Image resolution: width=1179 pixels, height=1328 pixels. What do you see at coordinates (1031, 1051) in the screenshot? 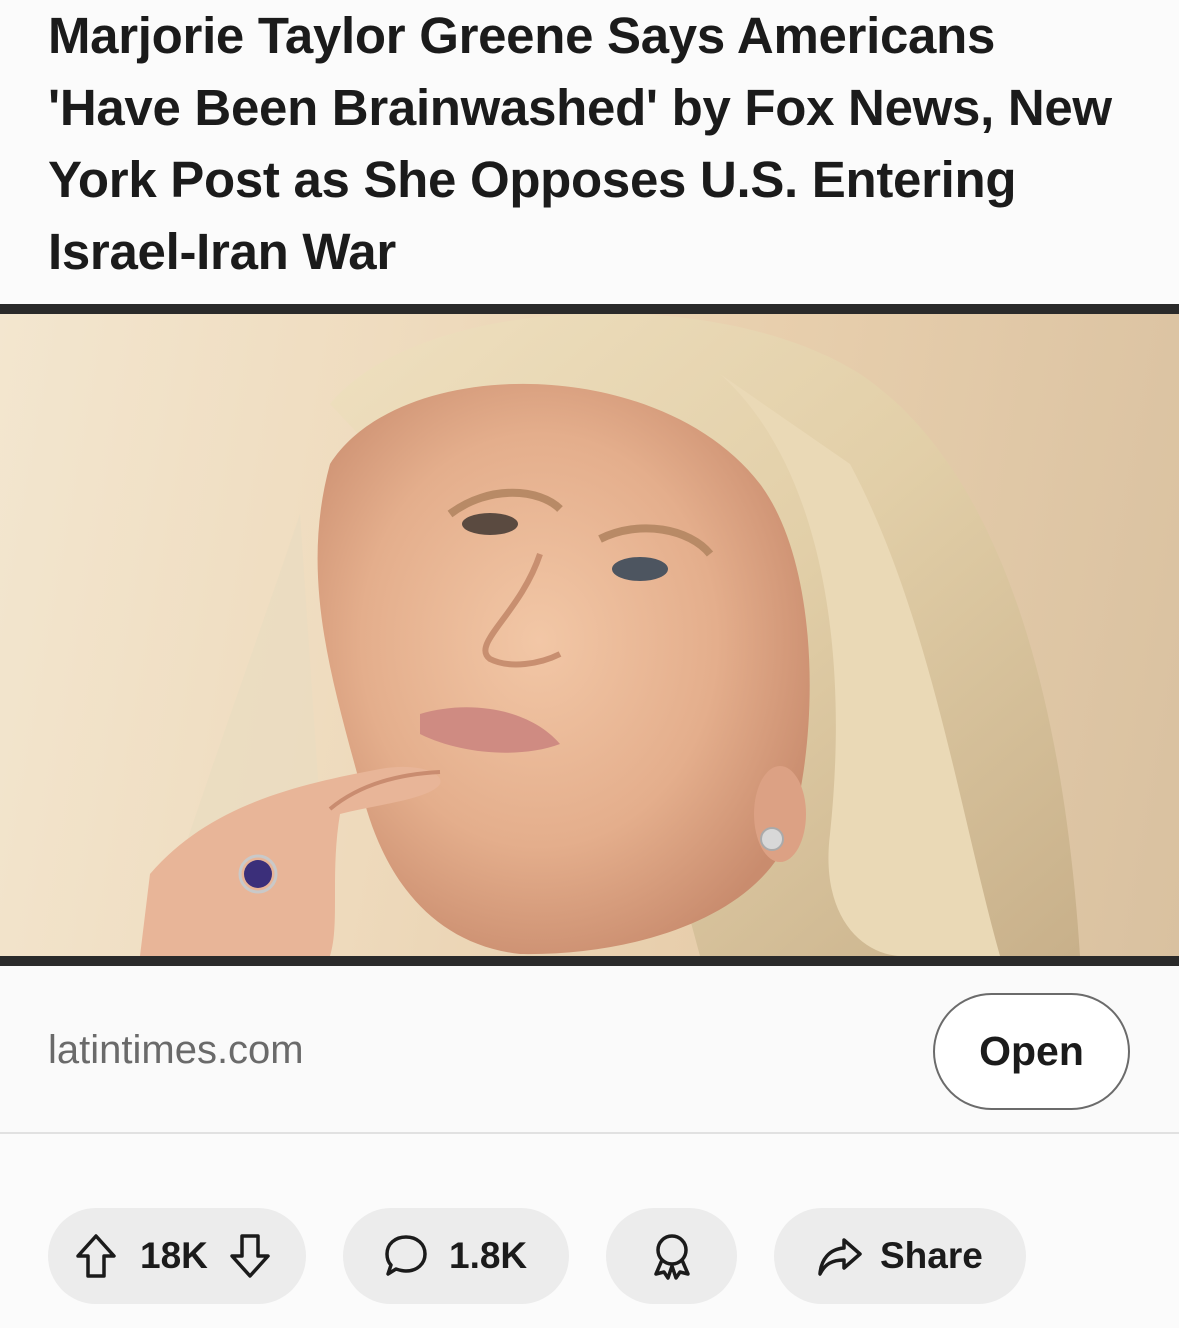
I see `open-link-button: Open` at bounding box center [1031, 1051].